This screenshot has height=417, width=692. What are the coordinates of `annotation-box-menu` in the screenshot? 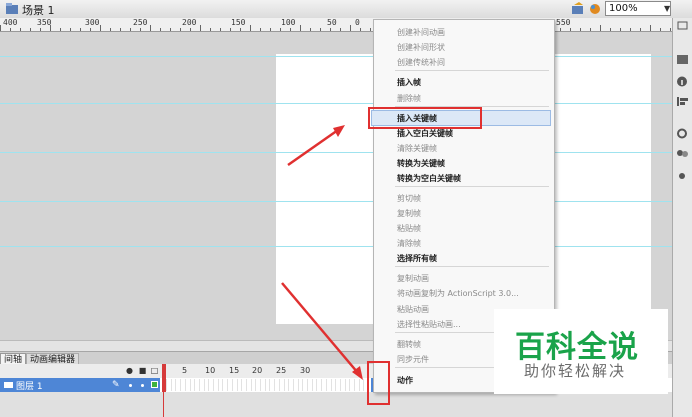 It's located at (425, 118).